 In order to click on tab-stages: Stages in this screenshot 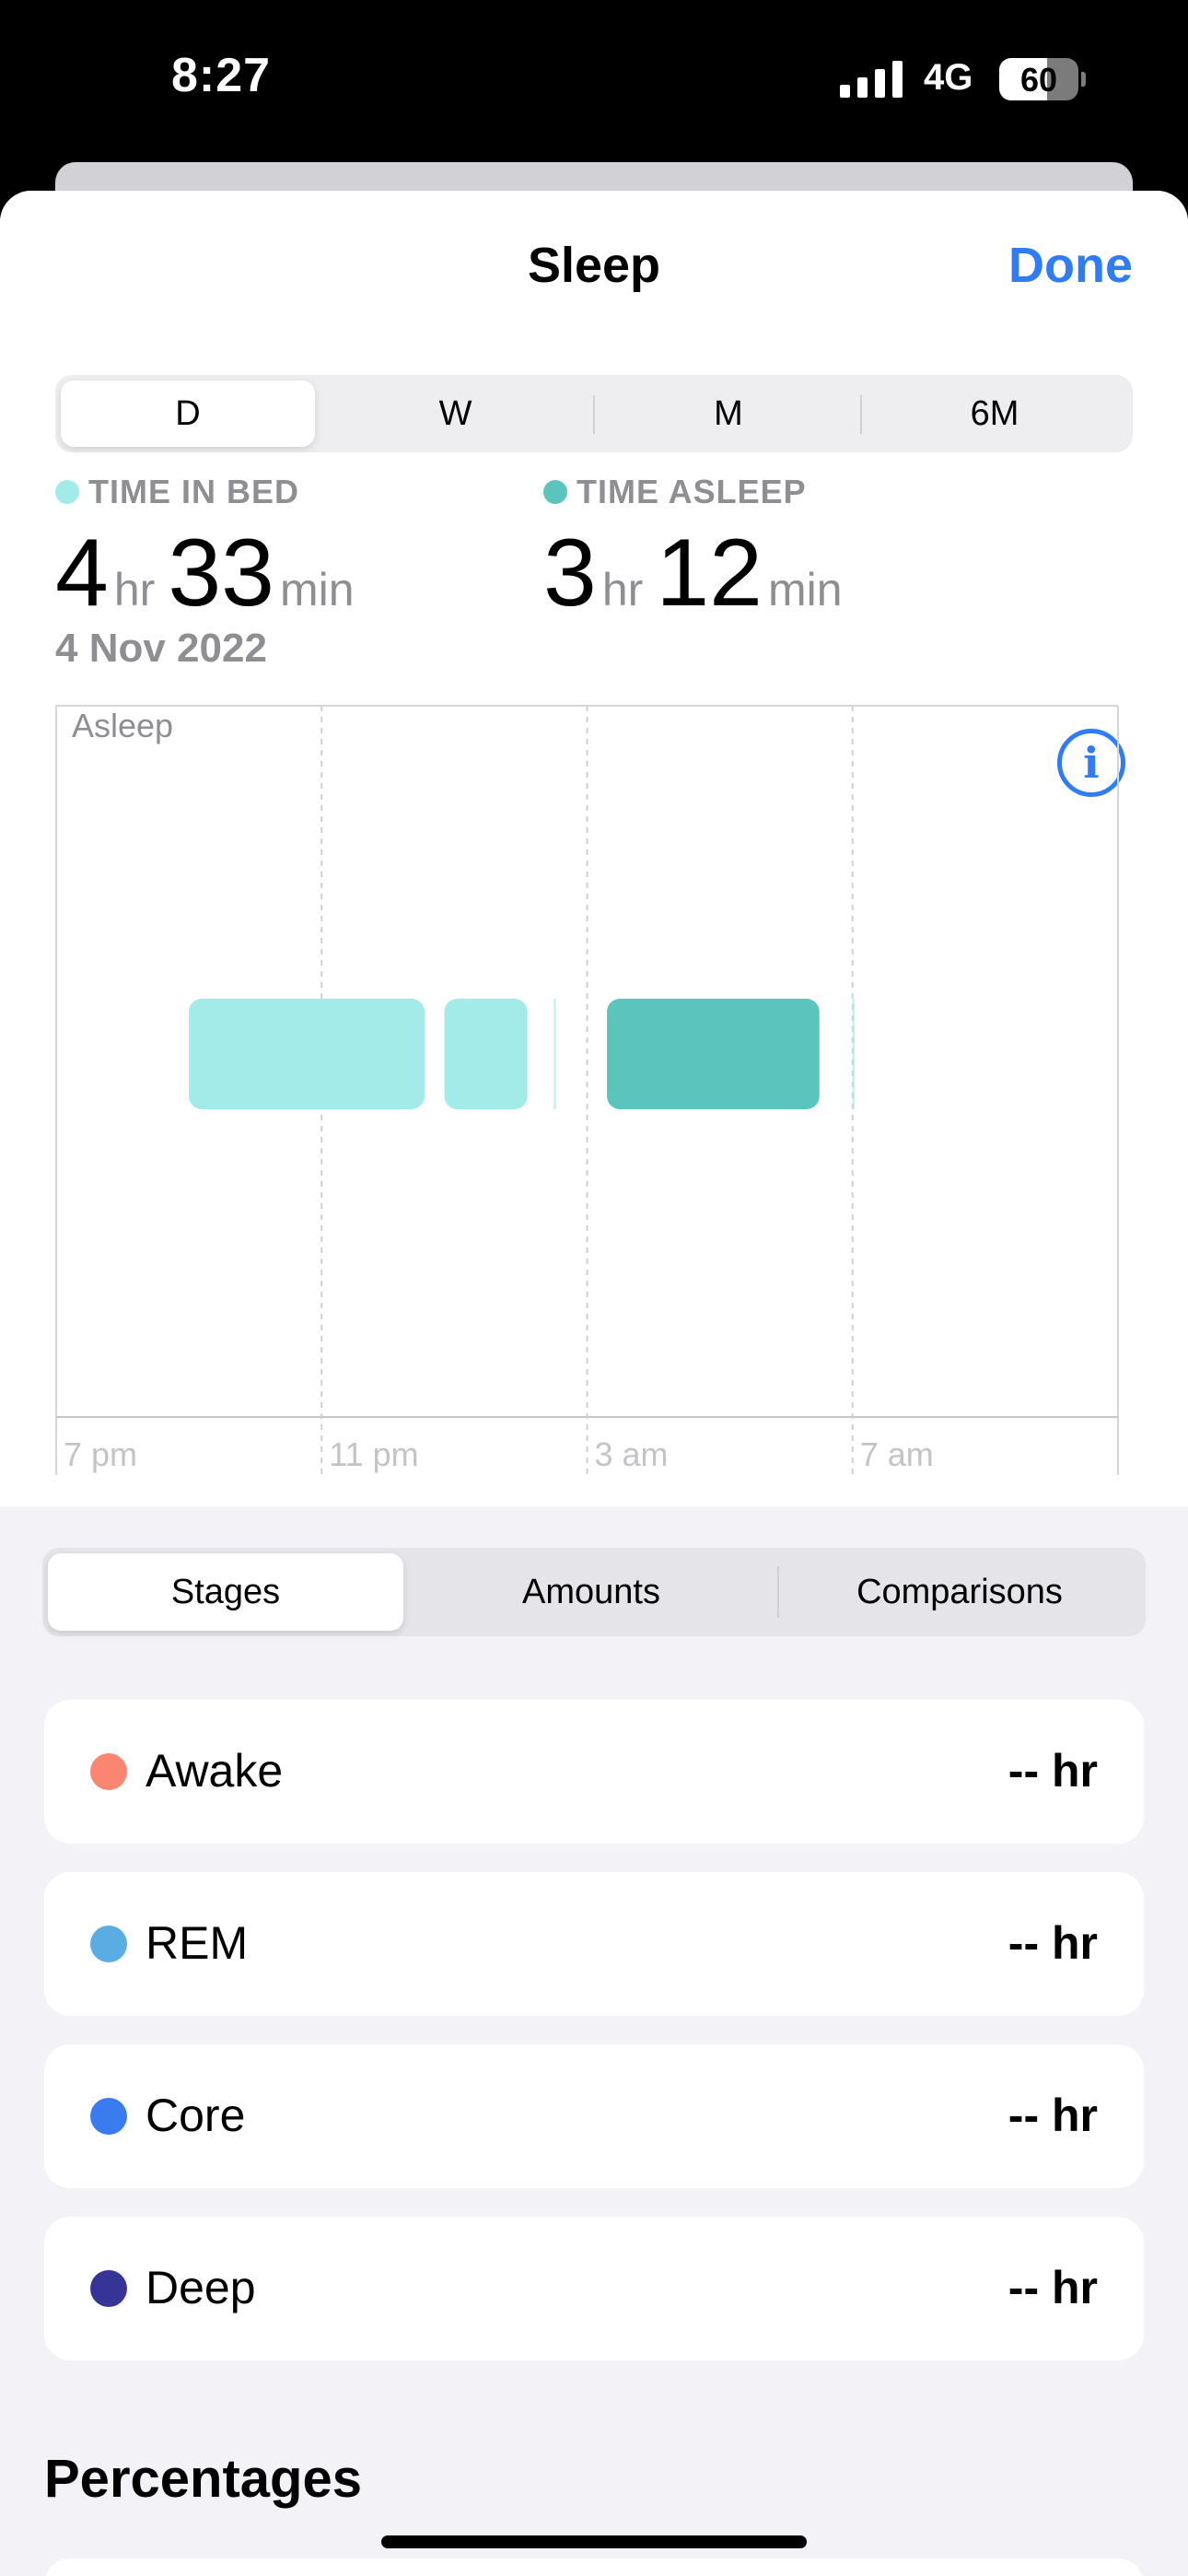, I will do `click(225, 1592)`.